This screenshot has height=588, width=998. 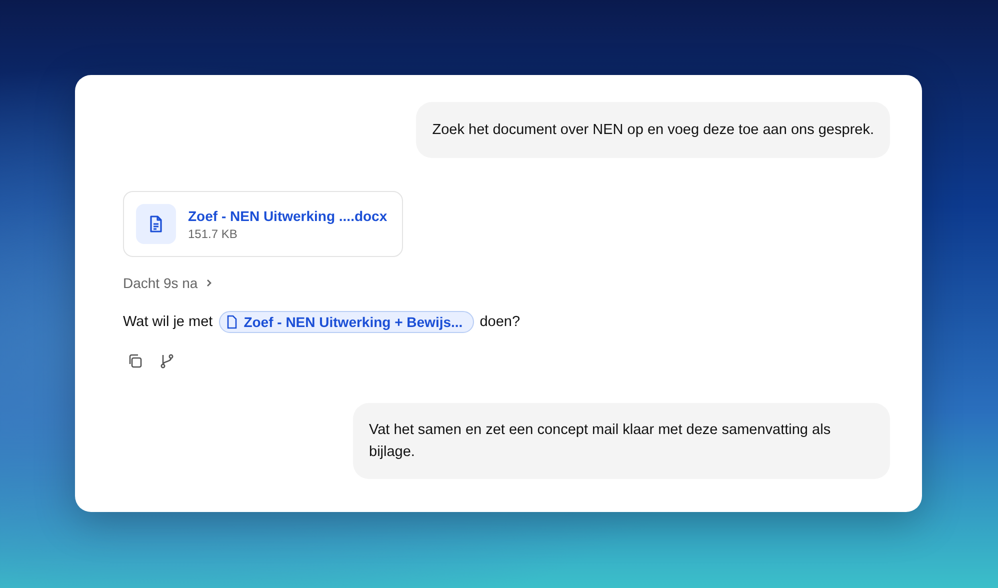 I want to click on user-message: Zoek het document over NEN op en voeg deze toe aan ons gesprek., so click(x=653, y=130).